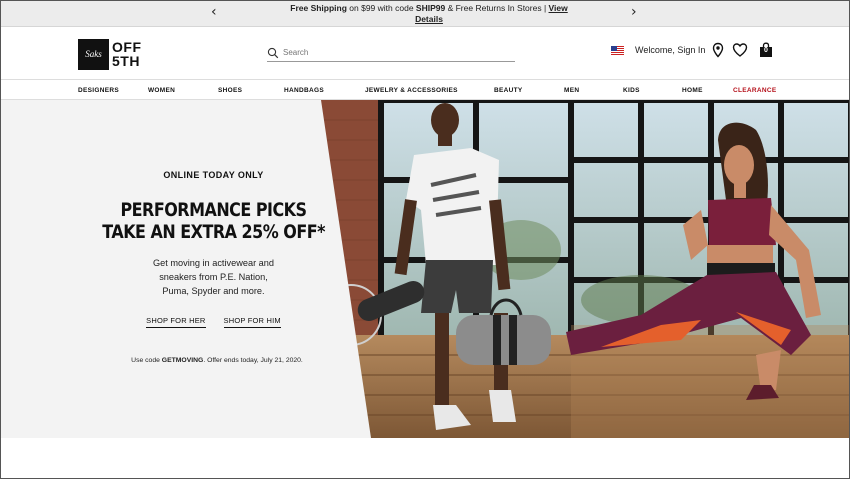  I want to click on hero-headline-line-1: PERFORMANCE PICKS, so click(213, 210).